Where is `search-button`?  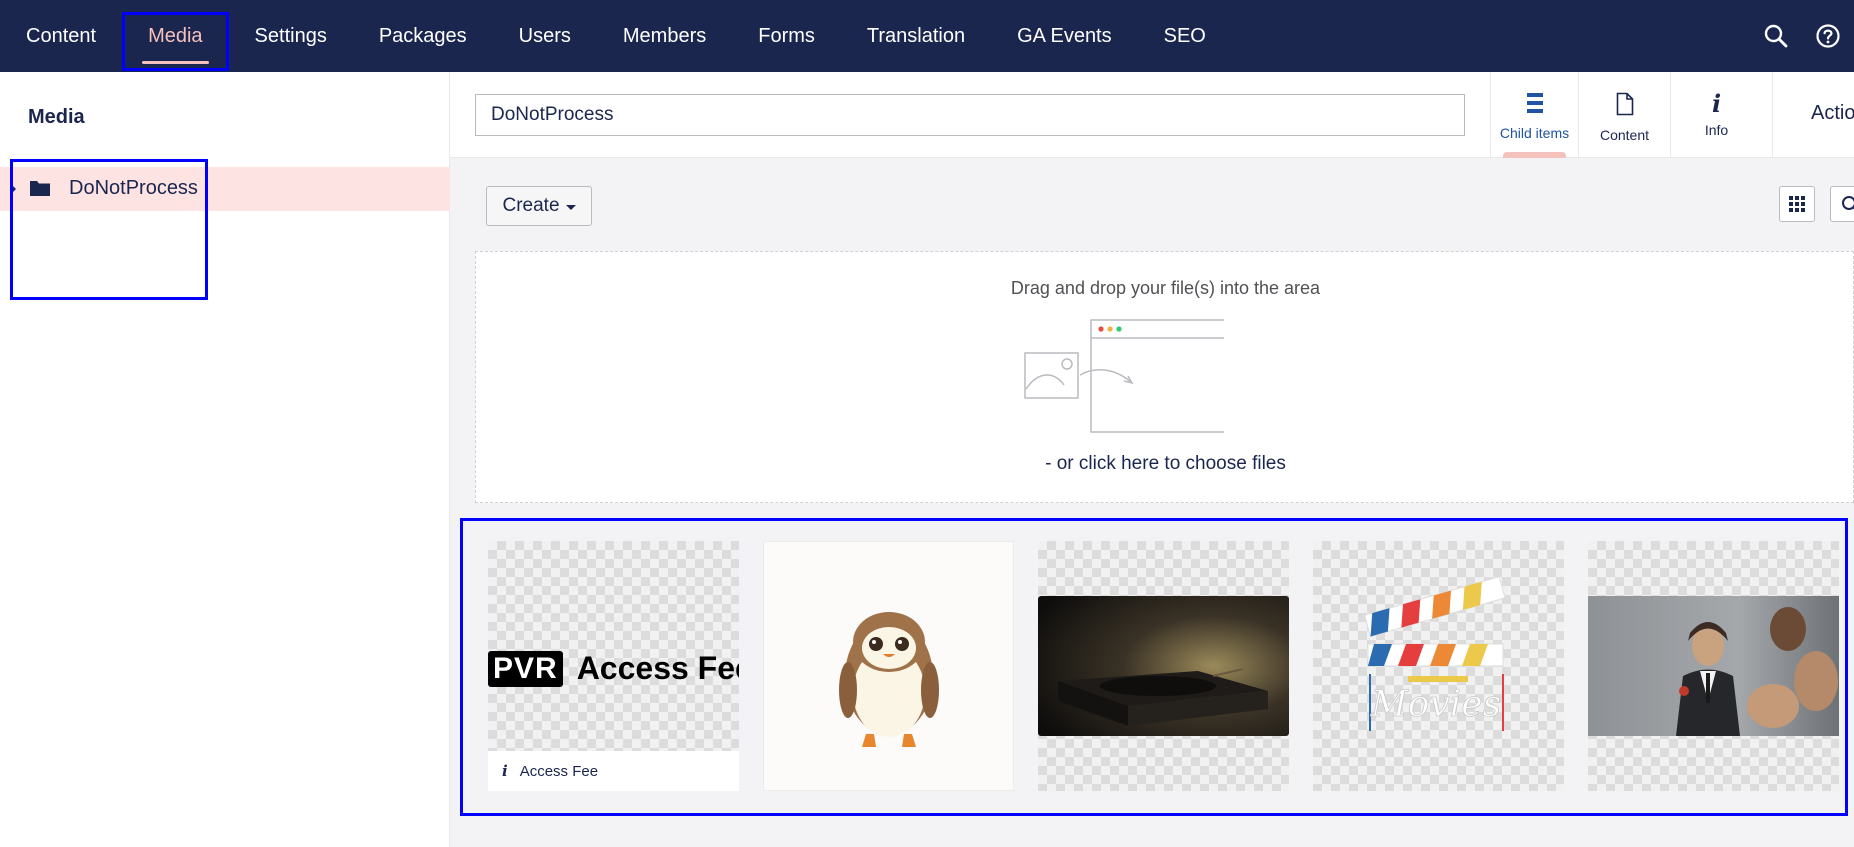
search-button is located at coordinates (1842, 204).